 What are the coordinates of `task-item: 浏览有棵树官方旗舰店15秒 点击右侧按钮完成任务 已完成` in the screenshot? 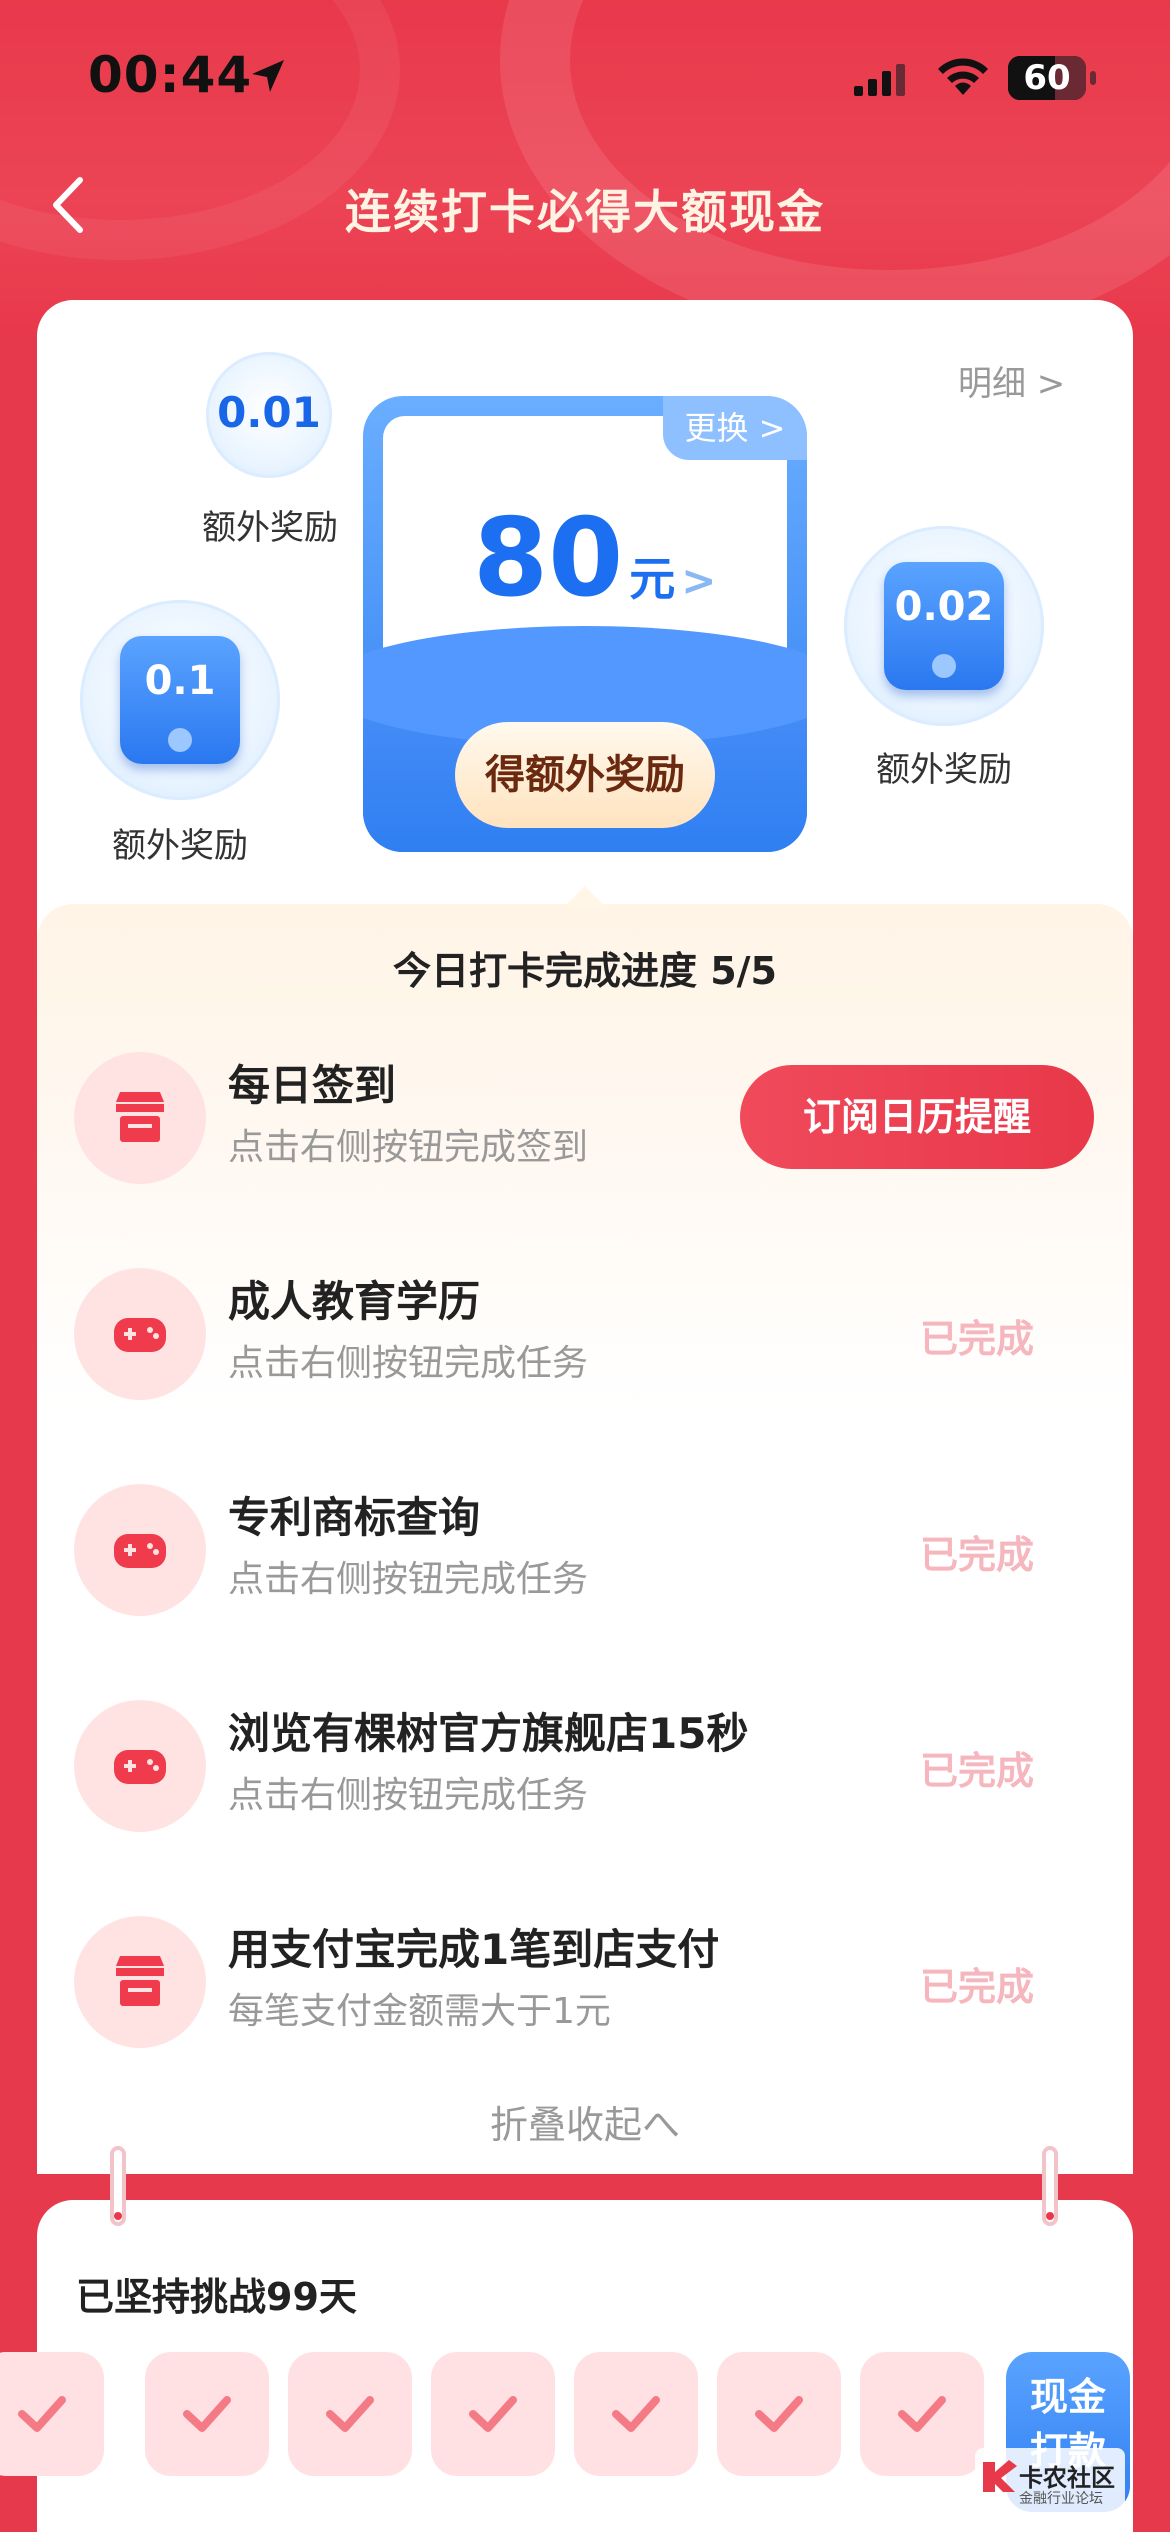 It's located at (584, 1766).